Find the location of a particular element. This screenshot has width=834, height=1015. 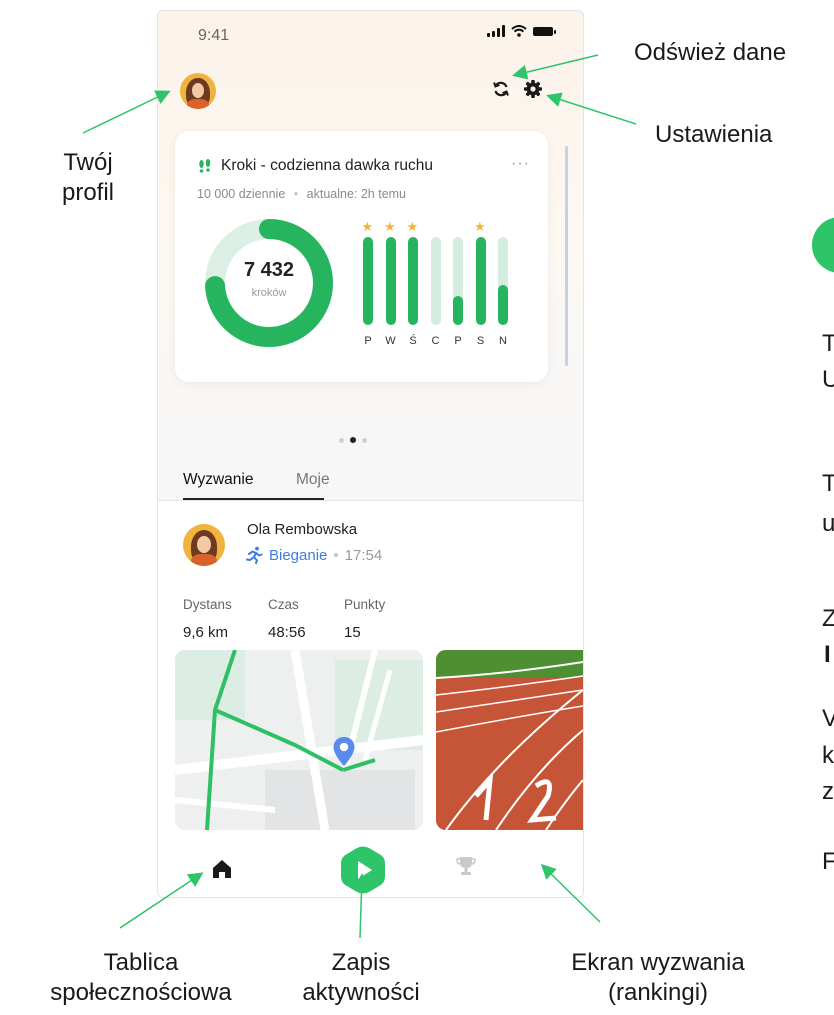

trophy-icon is located at coordinates (466, 866).